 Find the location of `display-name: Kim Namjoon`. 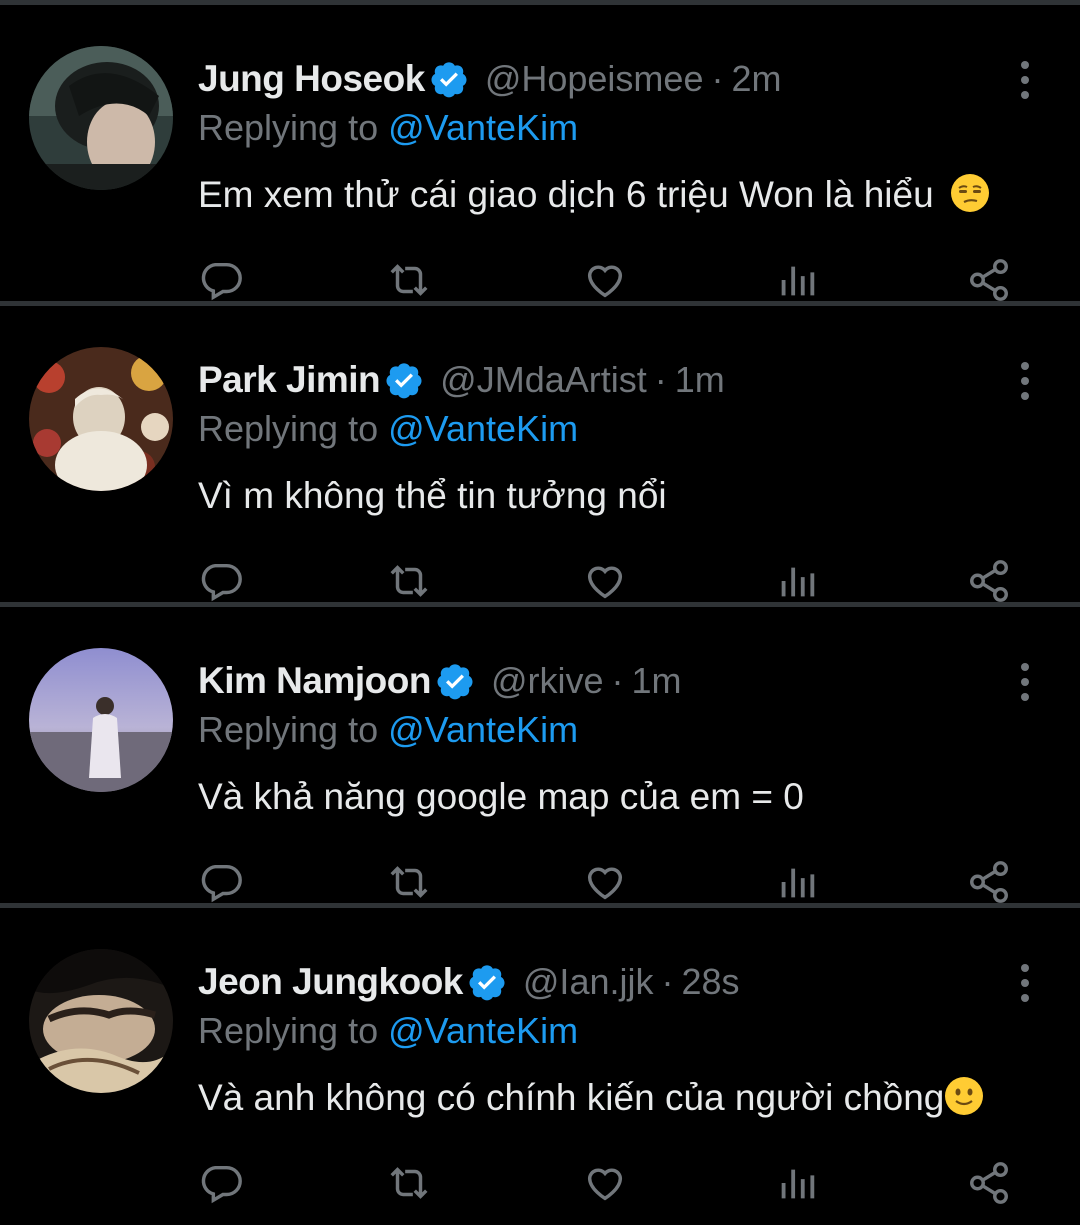

display-name: Kim Namjoon is located at coordinates (314, 681).